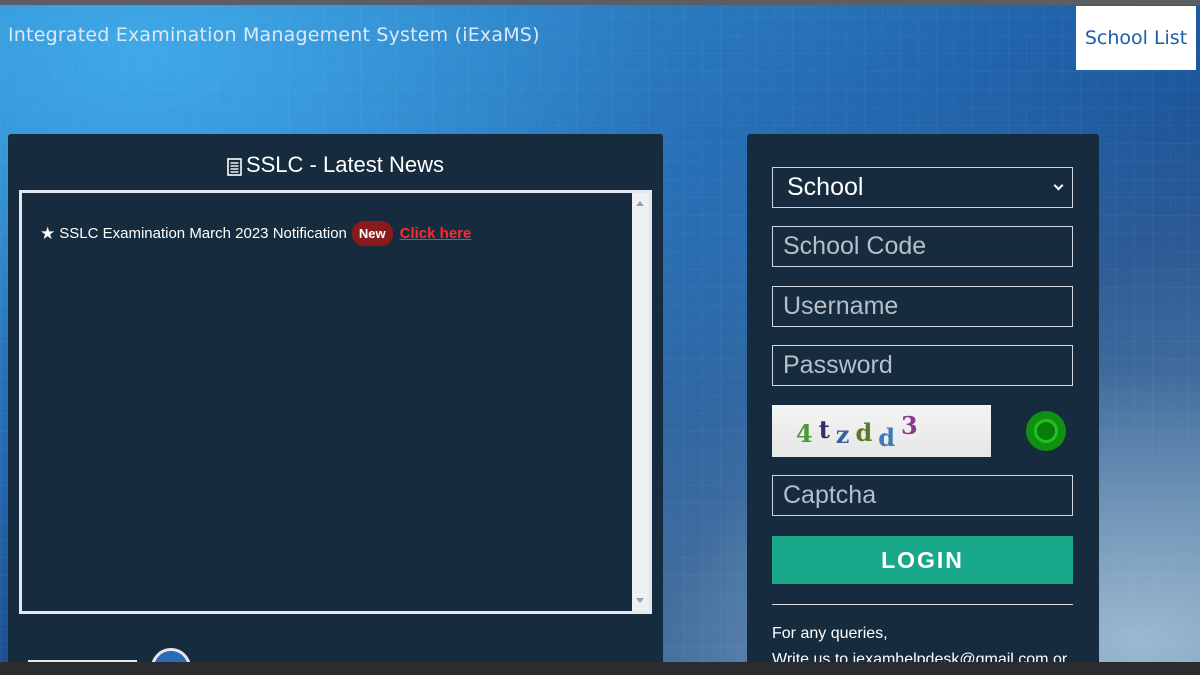  Describe the element at coordinates (830, 633) in the screenshot. I see `query-line-1: For any queries,` at that location.